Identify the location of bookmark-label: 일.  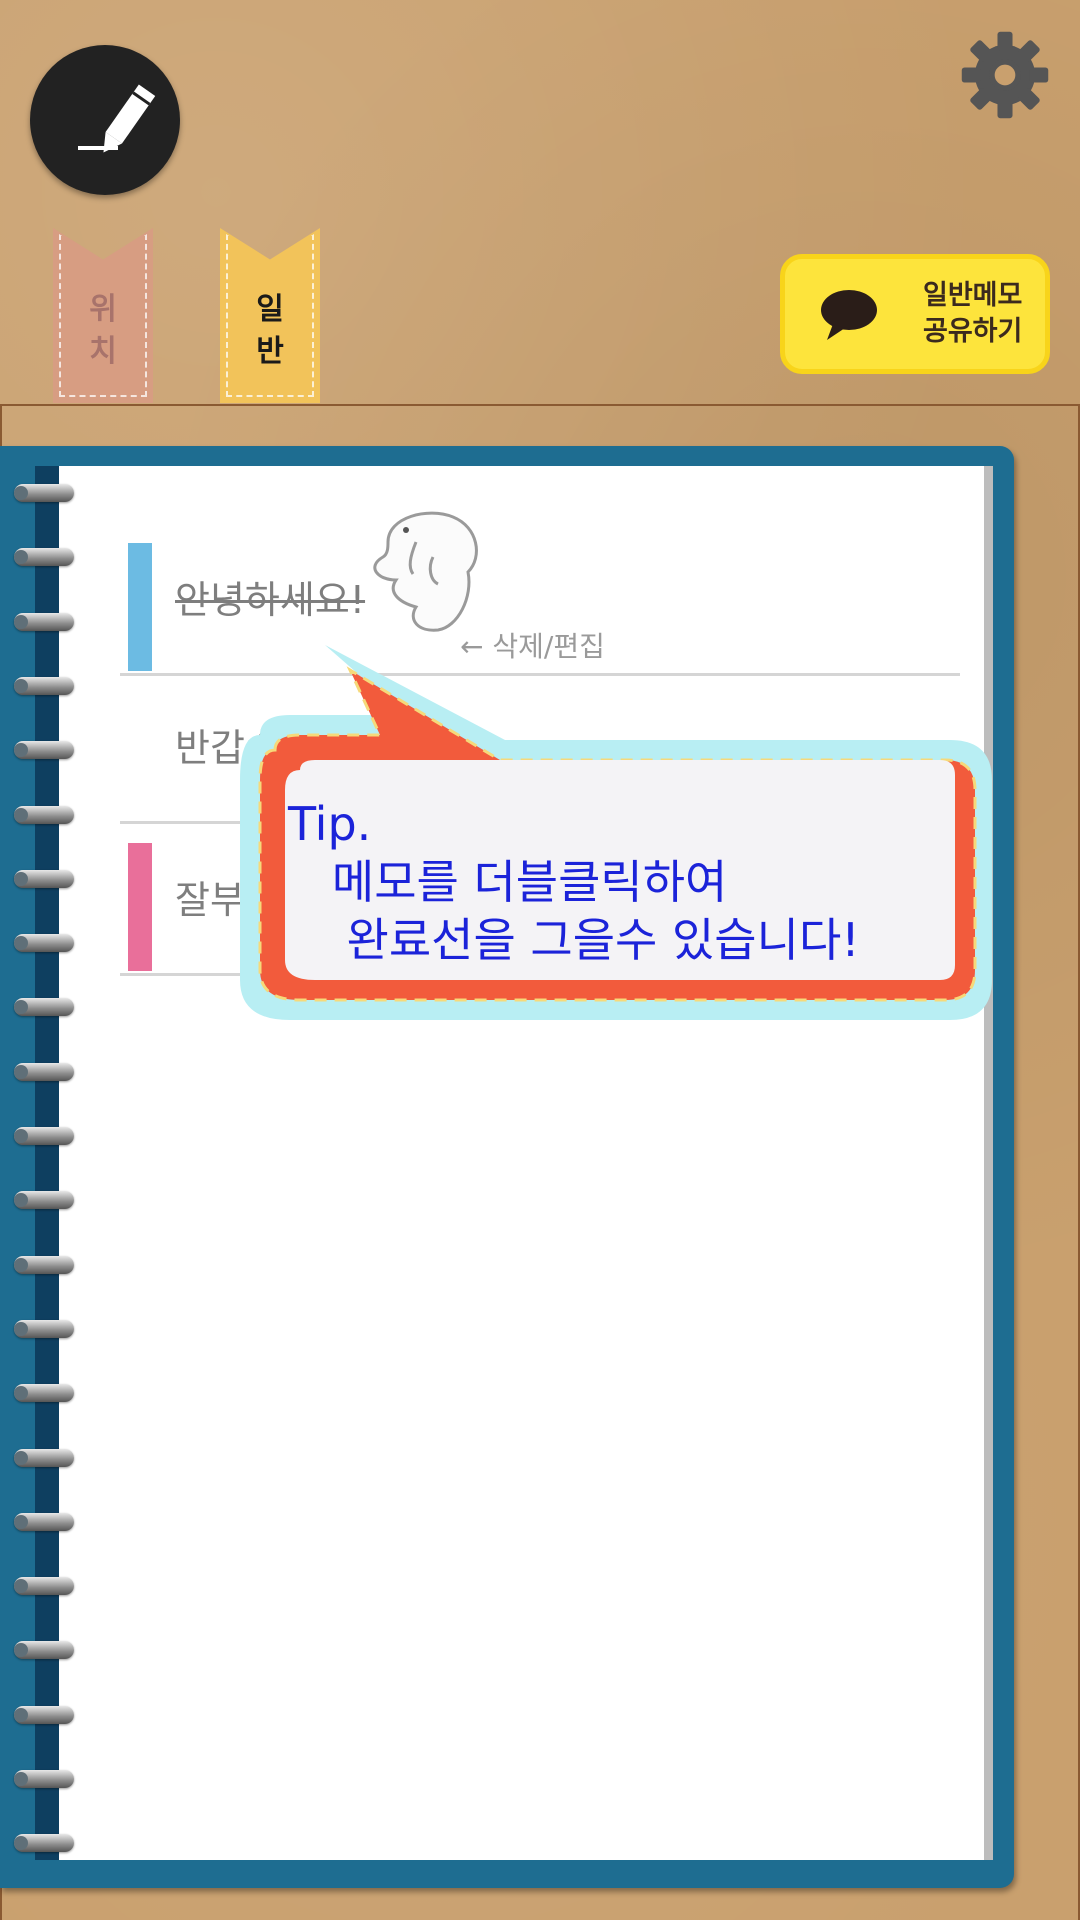
(270, 309).